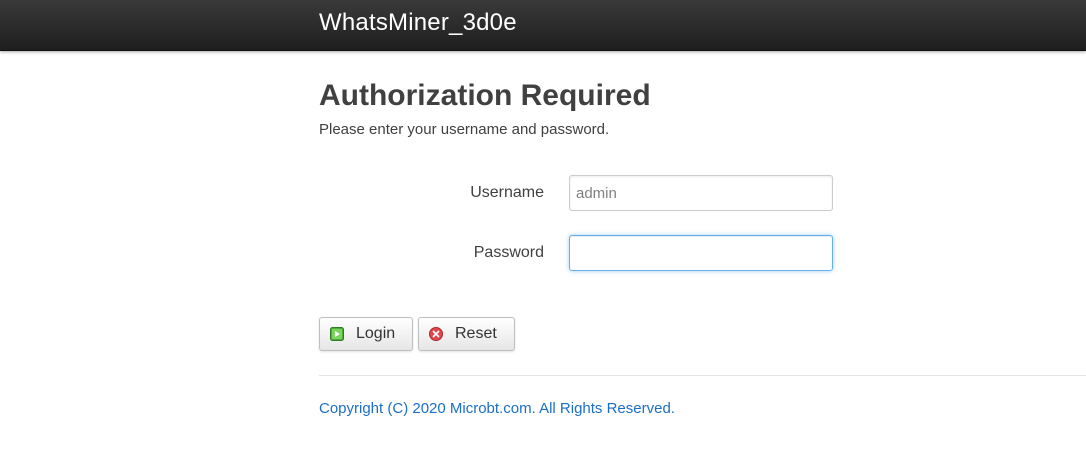 The height and width of the screenshot is (464, 1086). What do you see at coordinates (701, 253) in the screenshot?
I see `password-input` at bounding box center [701, 253].